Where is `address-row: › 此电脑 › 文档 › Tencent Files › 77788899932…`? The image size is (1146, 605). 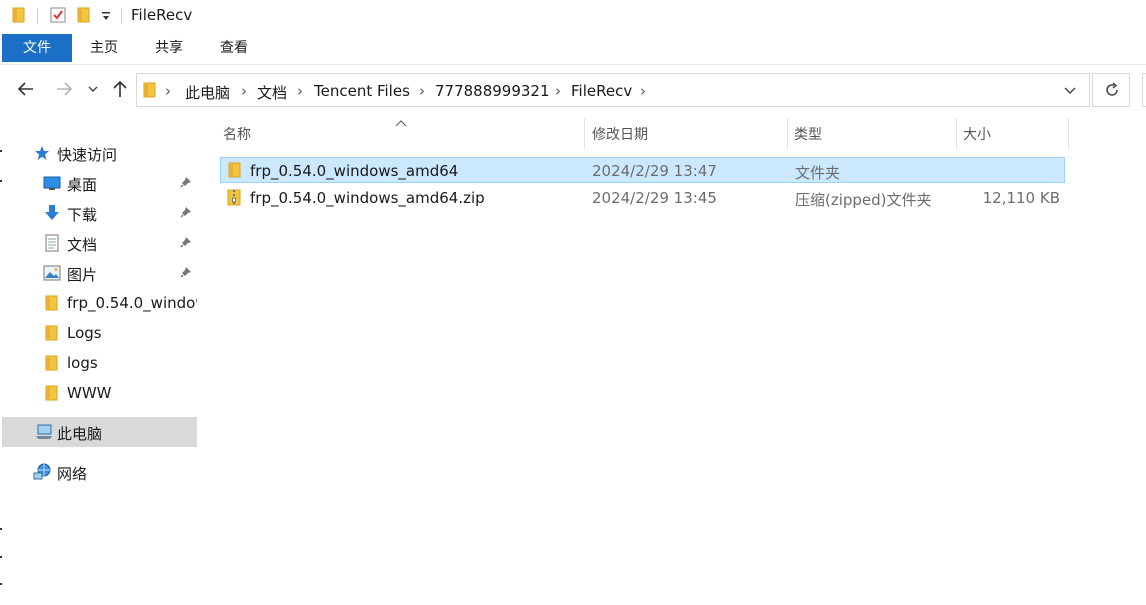 address-row: › 此电脑 › 文档 › Tencent Files › 77788899932… is located at coordinates (573, 90).